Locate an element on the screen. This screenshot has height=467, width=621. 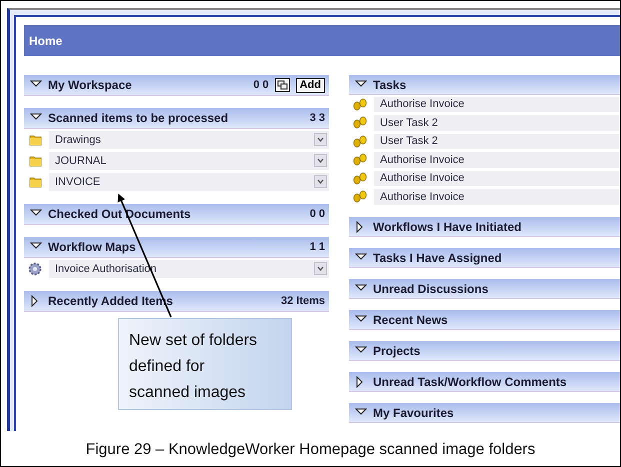
panel-title: Tasks I Have Assigned is located at coordinates (437, 257).